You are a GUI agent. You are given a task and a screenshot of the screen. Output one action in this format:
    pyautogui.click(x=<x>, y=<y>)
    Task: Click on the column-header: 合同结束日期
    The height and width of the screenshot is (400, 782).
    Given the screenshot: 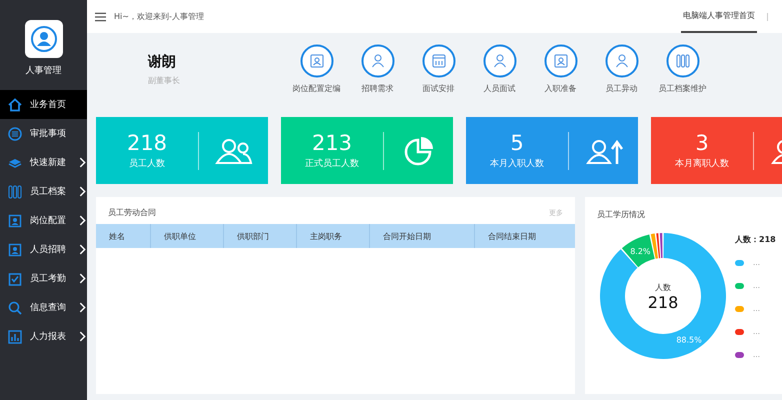 What is the action you would take?
    pyautogui.click(x=512, y=236)
    